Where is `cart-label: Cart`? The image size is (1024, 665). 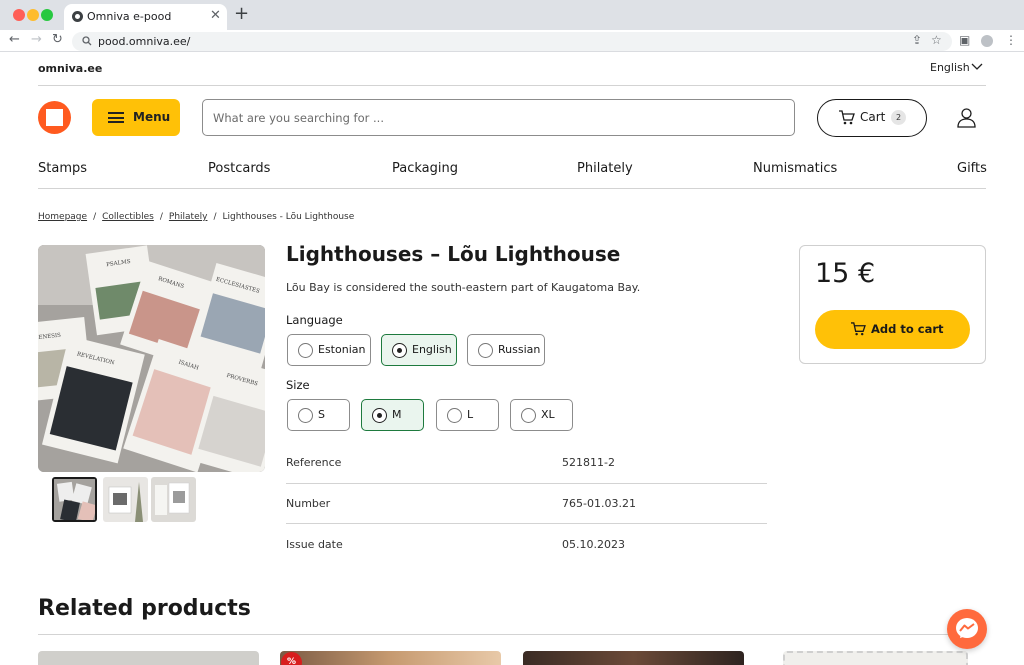
cart-label: Cart is located at coordinates (873, 117).